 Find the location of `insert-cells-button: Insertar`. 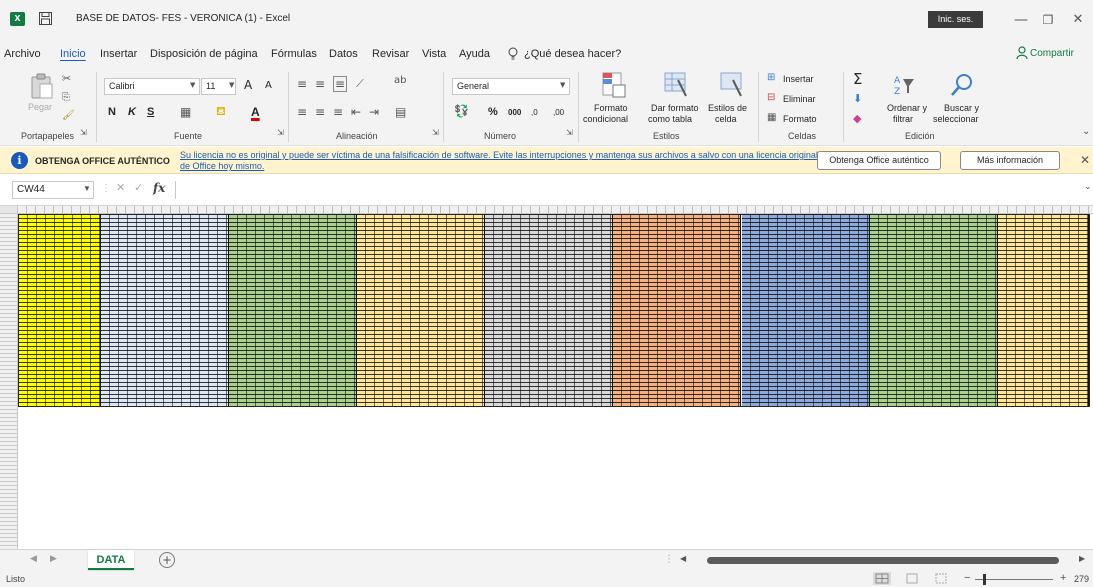

insert-cells-button: Insertar is located at coordinates (798, 79).